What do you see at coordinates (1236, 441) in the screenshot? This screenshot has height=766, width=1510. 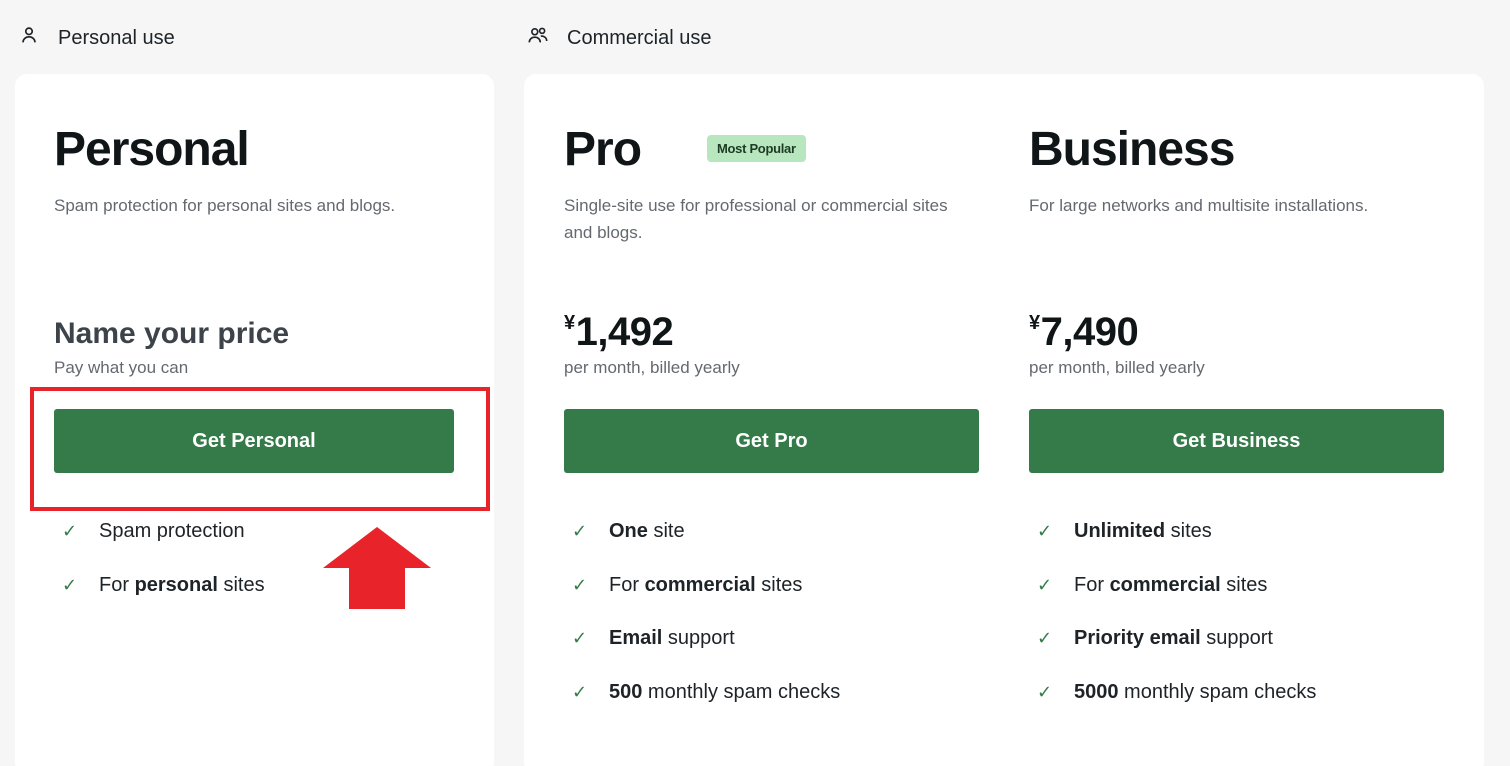 I see `get-business-button: Get Business` at bounding box center [1236, 441].